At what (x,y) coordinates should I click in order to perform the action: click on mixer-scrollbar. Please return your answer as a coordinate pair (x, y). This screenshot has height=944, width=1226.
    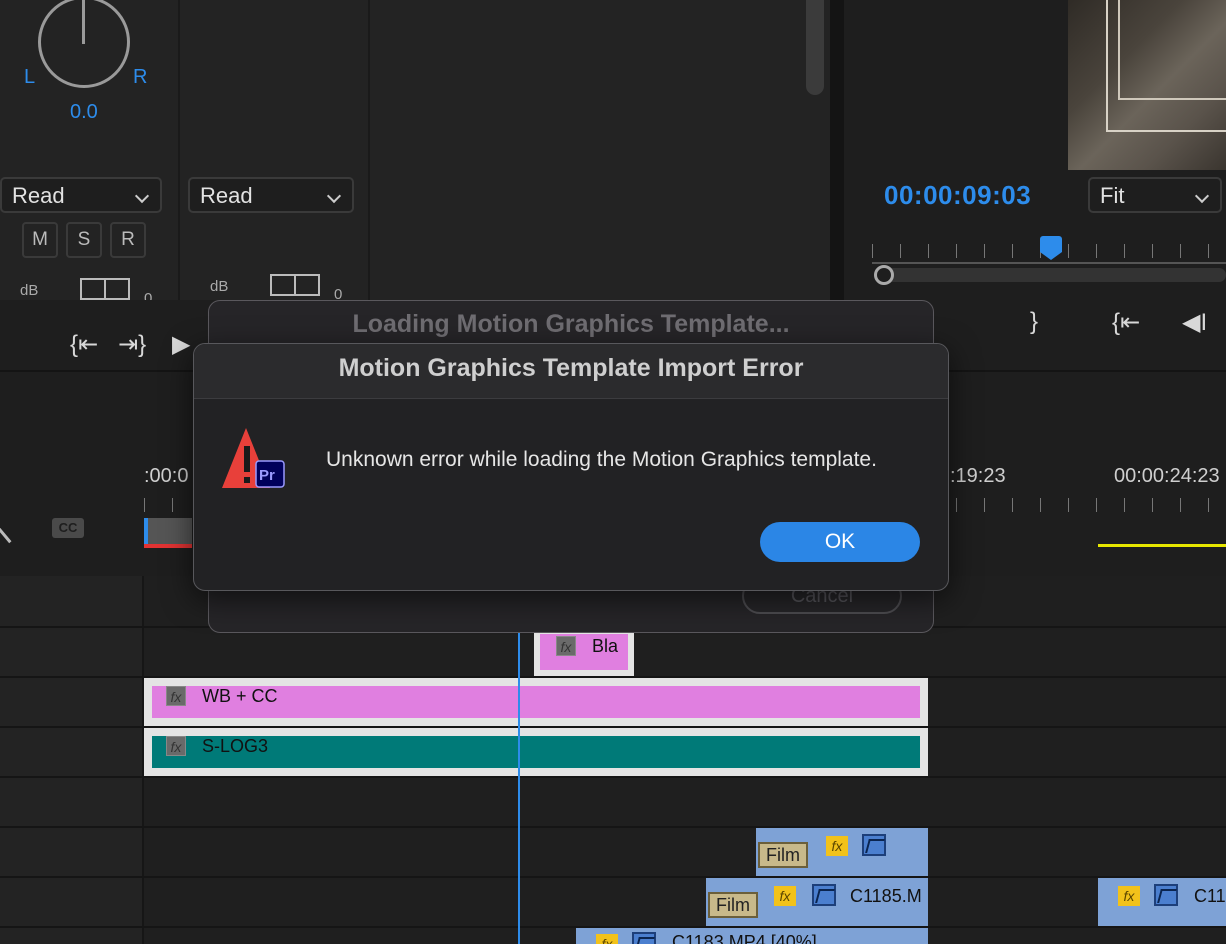
    Looking at the image, I should click on (815, 47).